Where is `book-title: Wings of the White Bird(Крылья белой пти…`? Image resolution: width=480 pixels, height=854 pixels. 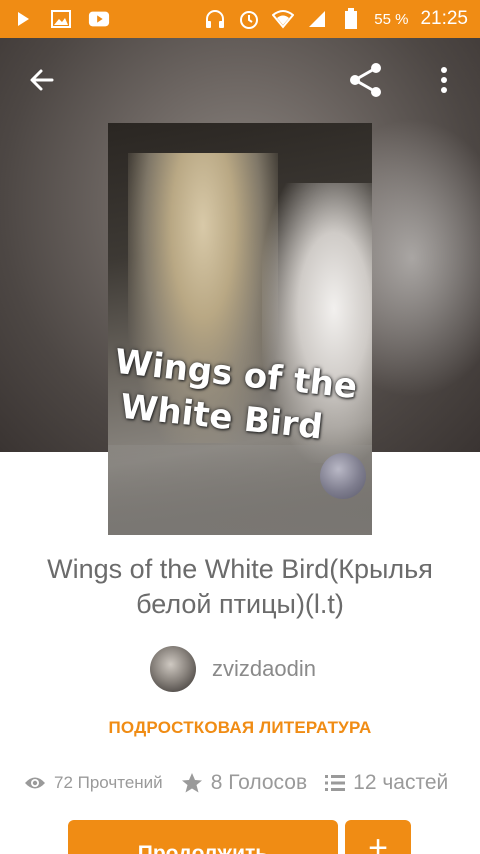 book-title: Wings of the White Bird(Крылья белой пти… is located at coordinates (240, 586).